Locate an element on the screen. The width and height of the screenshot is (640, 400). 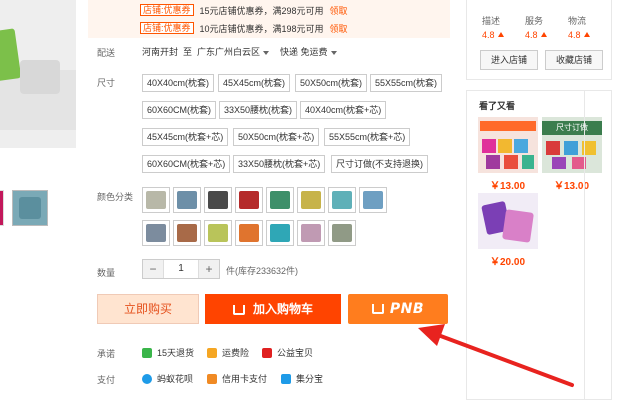
payment-item: 信用卡支付 is located at coordinates (237, 378).